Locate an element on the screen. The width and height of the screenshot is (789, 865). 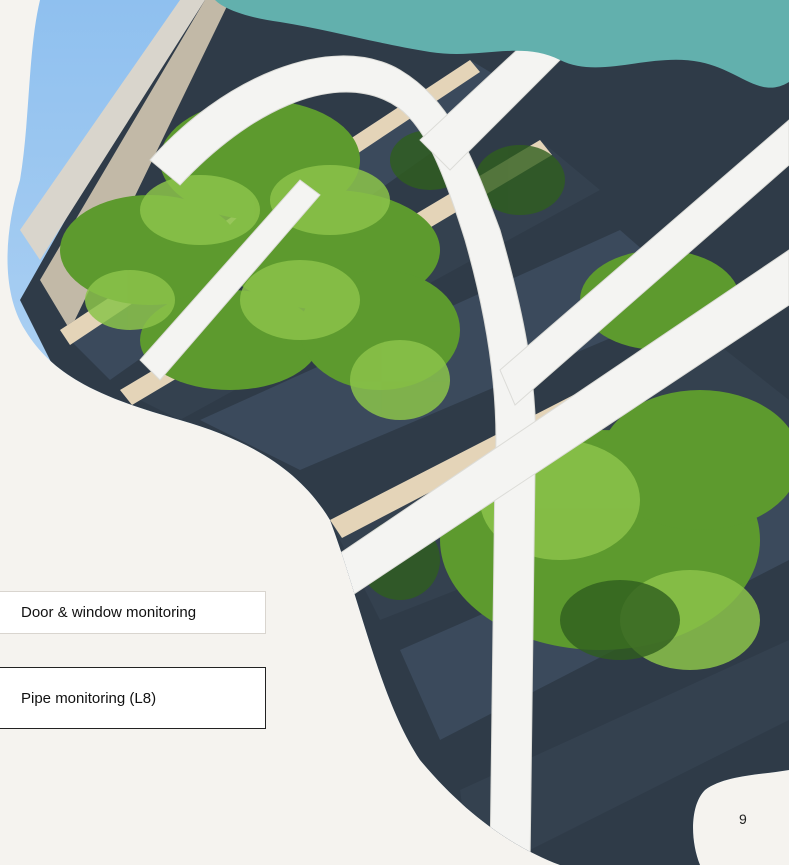
pipe-monitoring-label: Pipe monitoring (L8) is located at coordinates (89, 698).